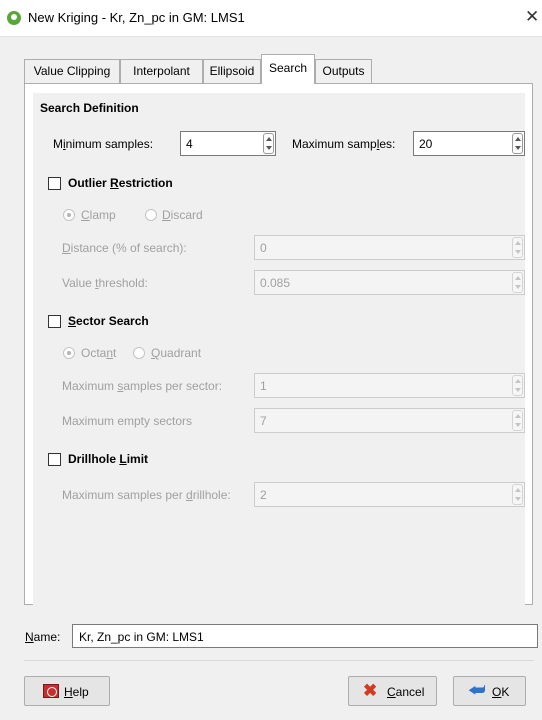 This screenshot has height=720, width=542. Describe the element at coordinates (176, 353) in the screenshot. I see `quadrant-label: Quadrant` at that location.